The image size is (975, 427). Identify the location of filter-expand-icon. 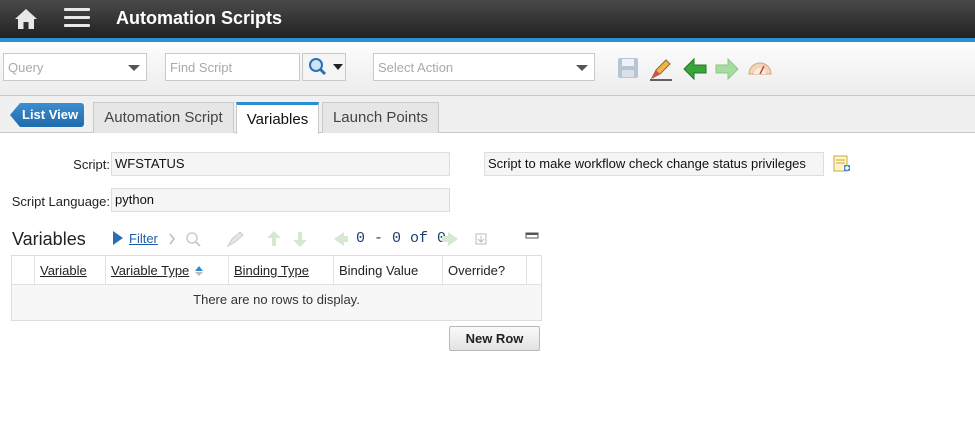
(118, 238).